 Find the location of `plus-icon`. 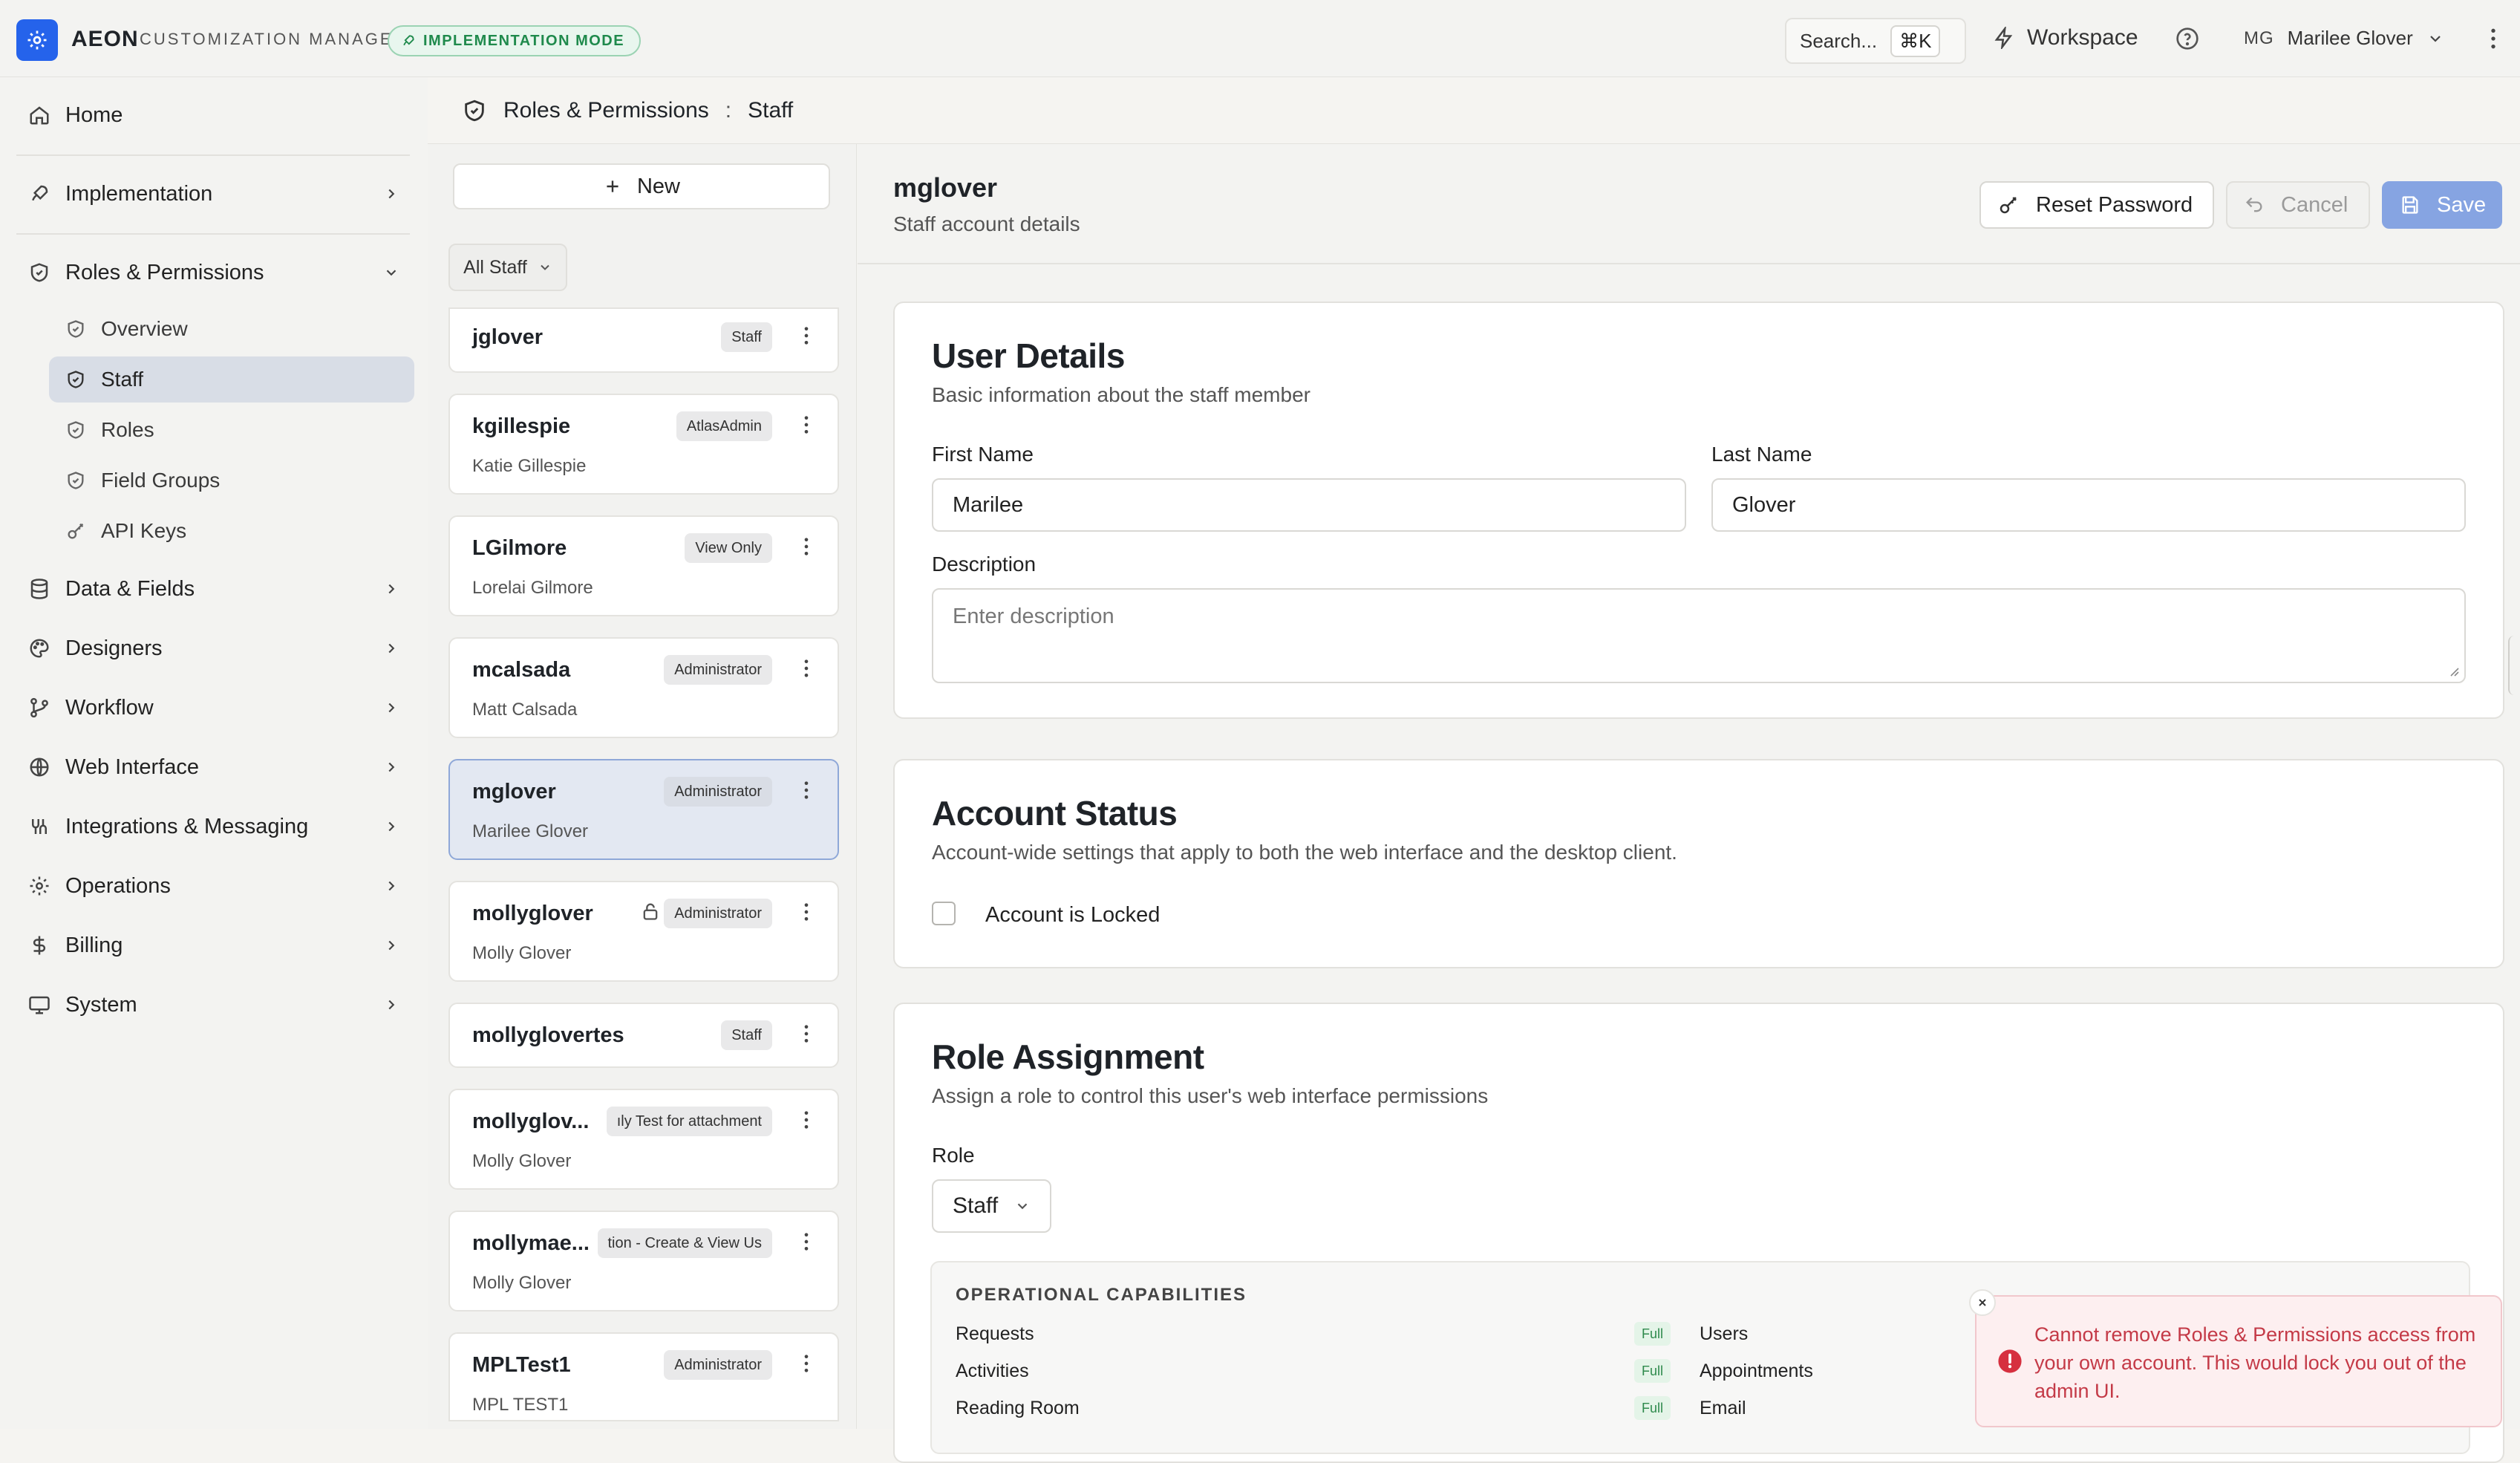

plus-icon is located at coordinates (613, 186).